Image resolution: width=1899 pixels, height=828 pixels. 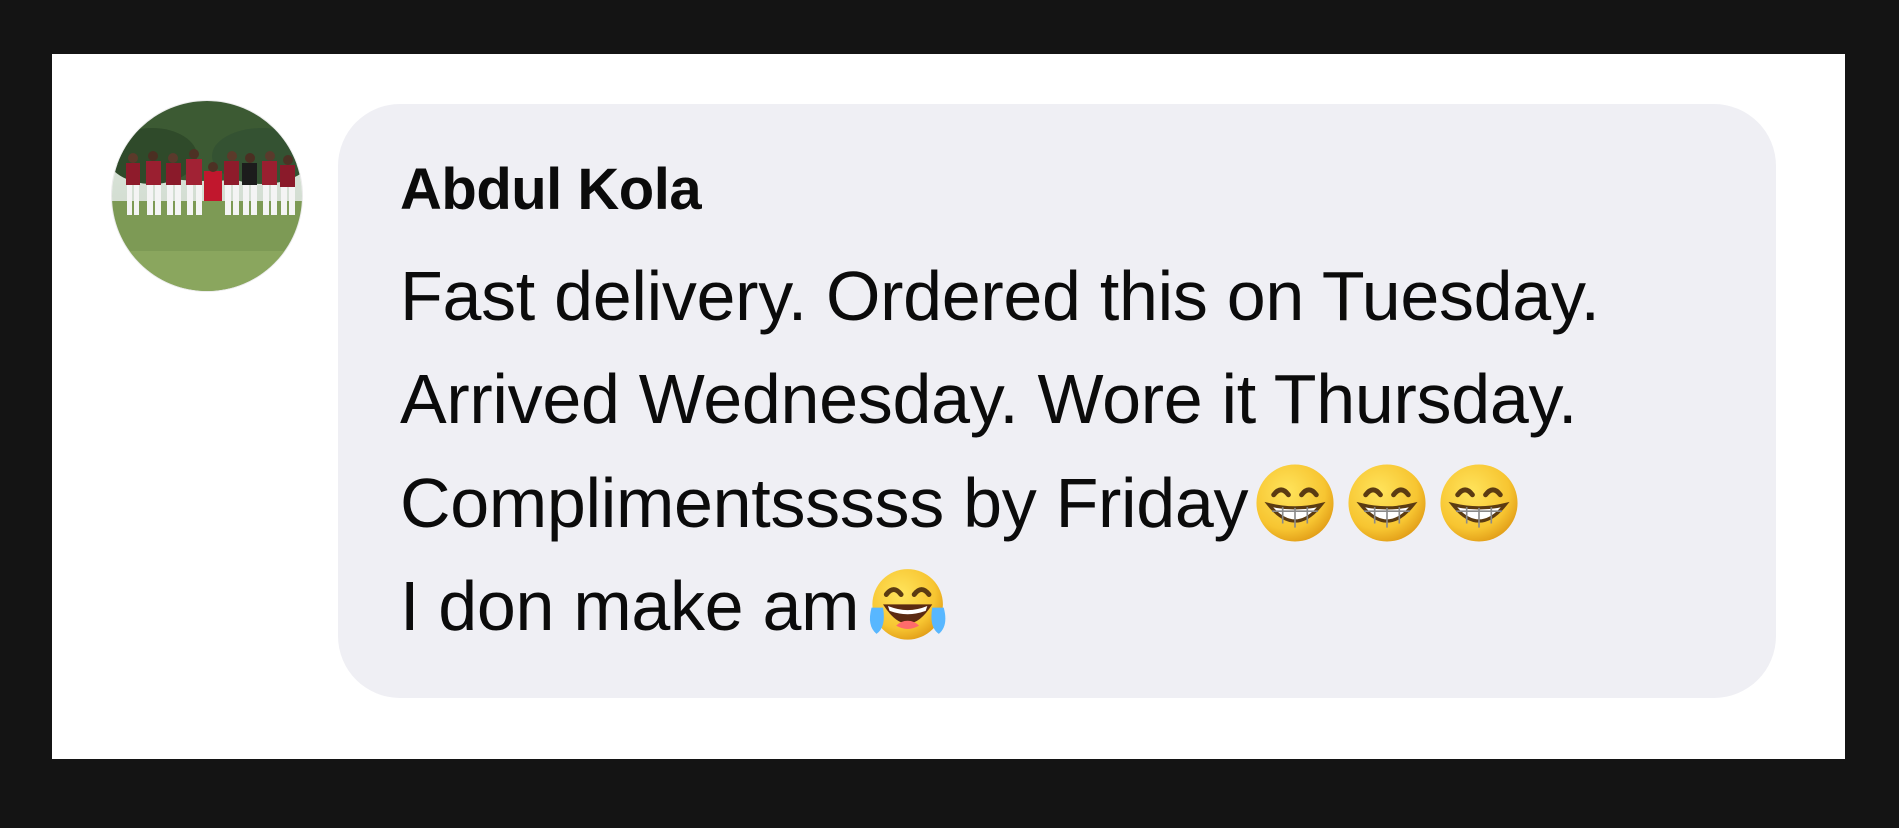 I want to click on comment-text-line: Arrived Wednesday. Wore it Thursday., so click(x=988, y=399).